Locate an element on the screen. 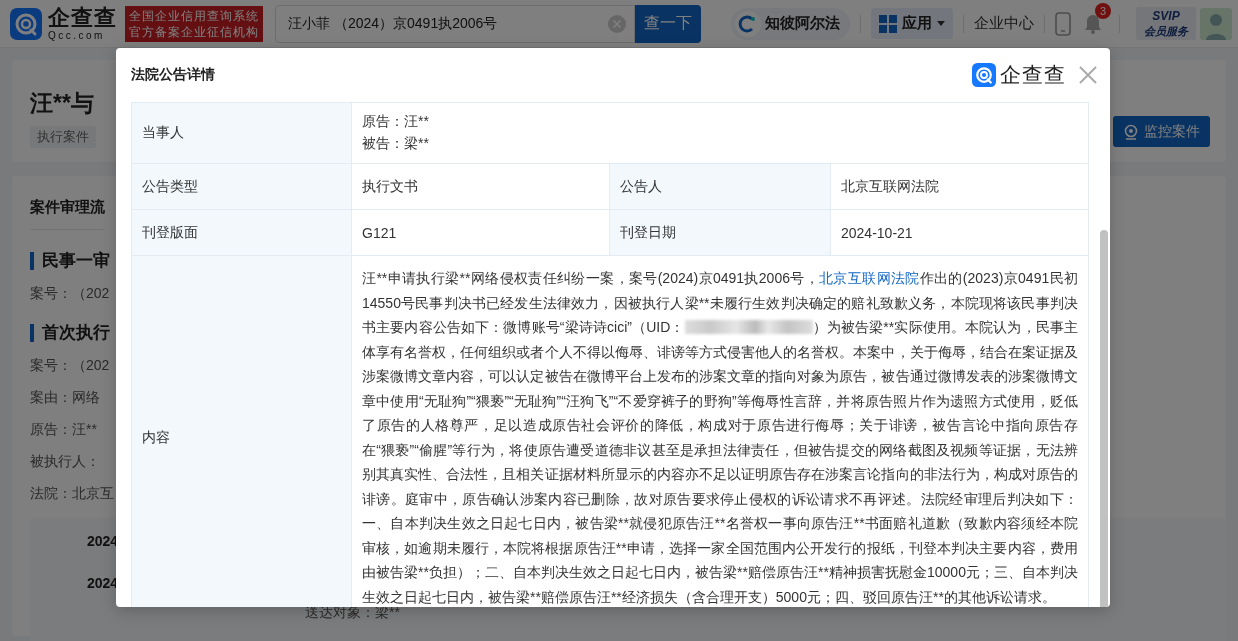  caret-icon is located at coordinates (941, 23).